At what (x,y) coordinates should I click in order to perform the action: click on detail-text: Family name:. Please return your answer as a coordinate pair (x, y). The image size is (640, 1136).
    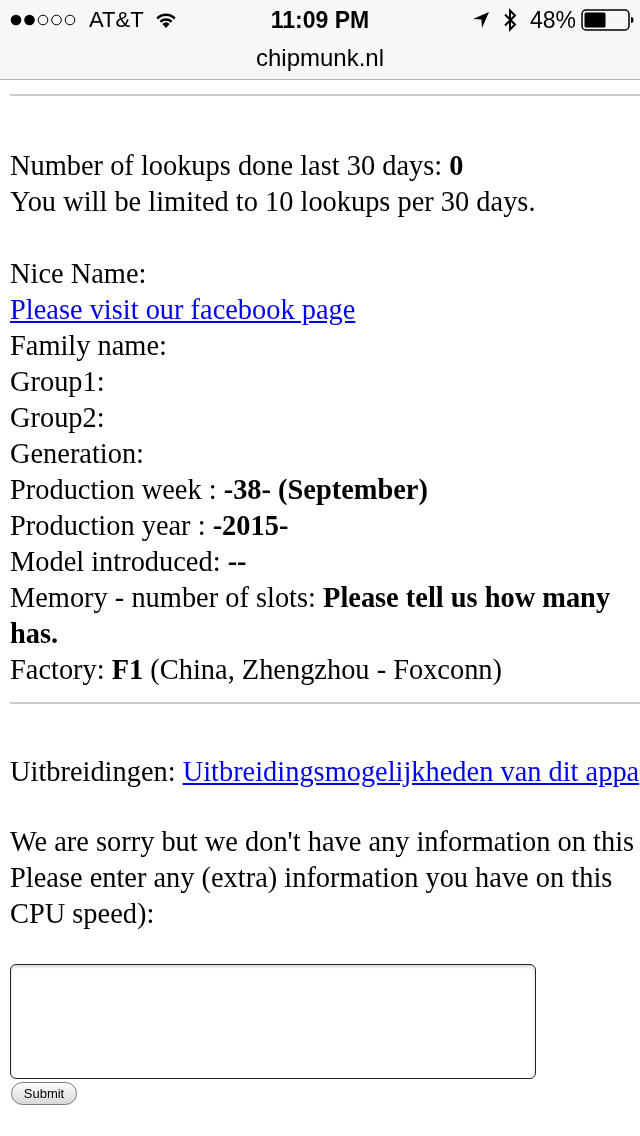
    Looking at the image, I should click on (89, 346).